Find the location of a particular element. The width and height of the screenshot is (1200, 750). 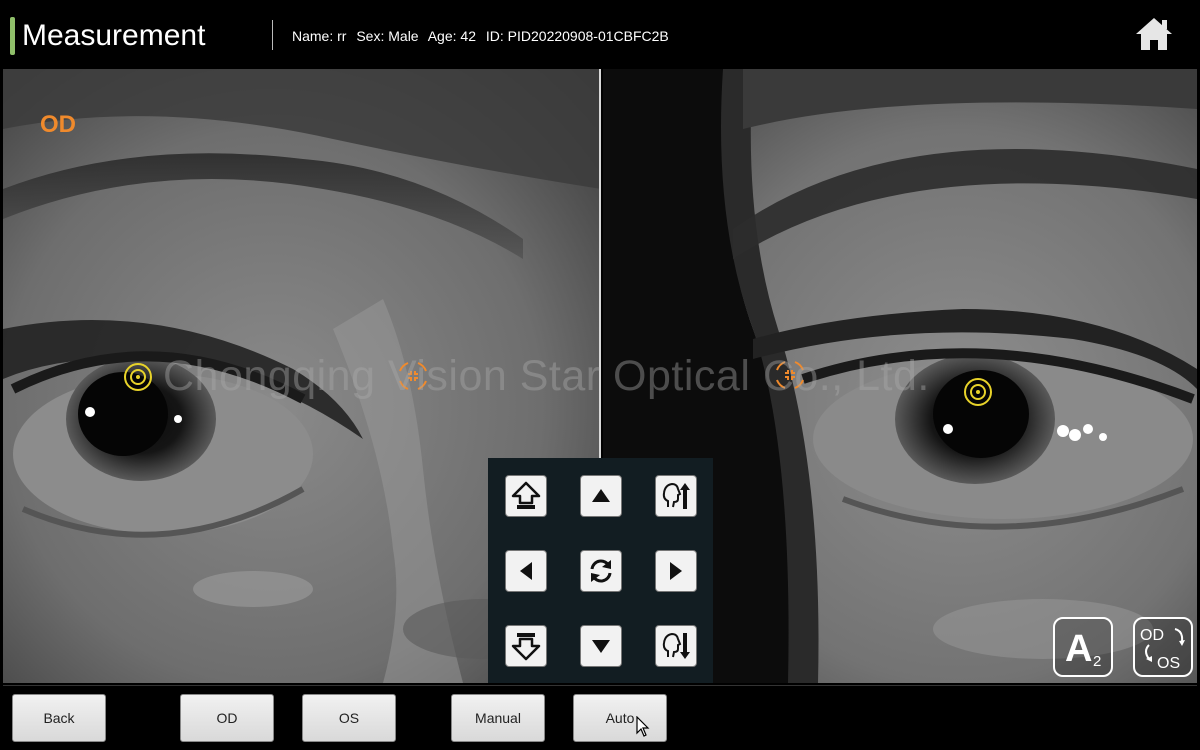

move-forward-button is located at coordinates (526, 496).